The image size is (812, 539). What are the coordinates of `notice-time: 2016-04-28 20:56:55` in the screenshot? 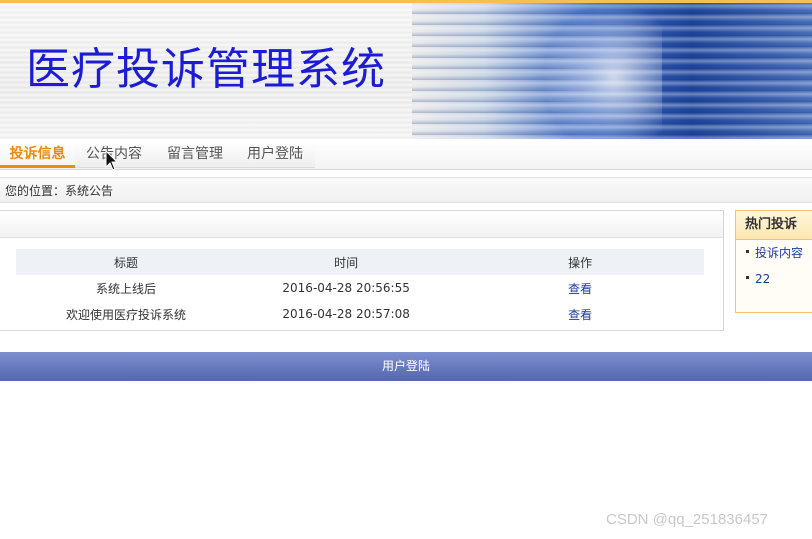 It's located at (346, 288).